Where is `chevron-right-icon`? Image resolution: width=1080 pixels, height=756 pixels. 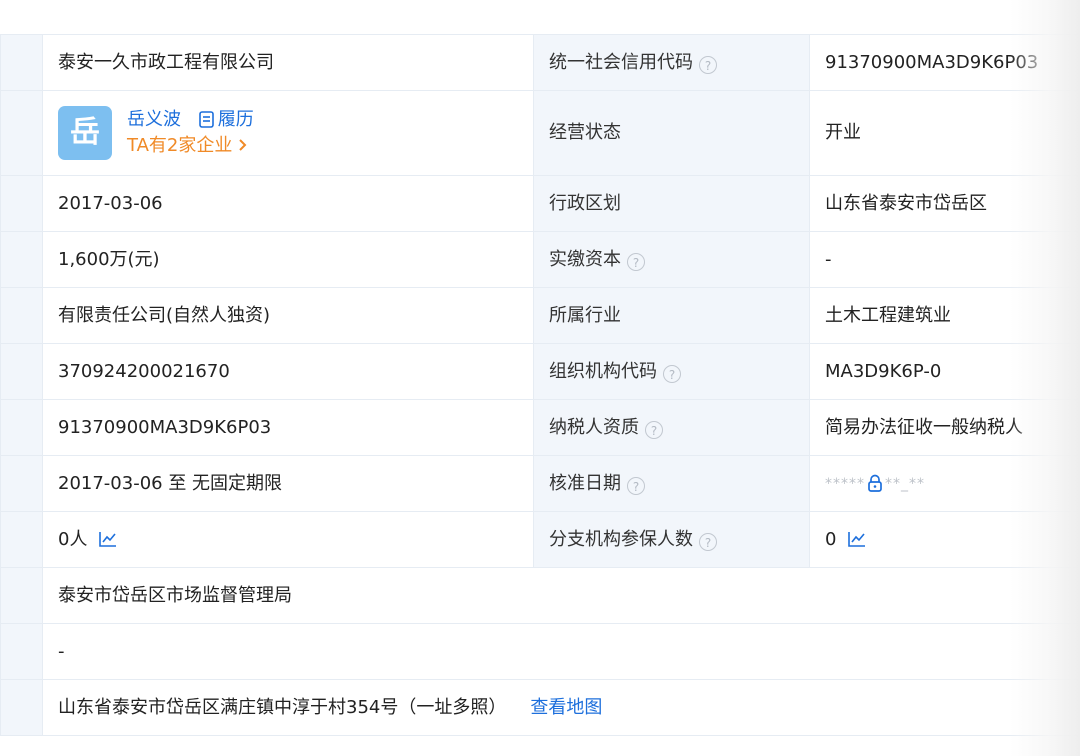 chevron-right-icon is located at coordinates (243, 145).